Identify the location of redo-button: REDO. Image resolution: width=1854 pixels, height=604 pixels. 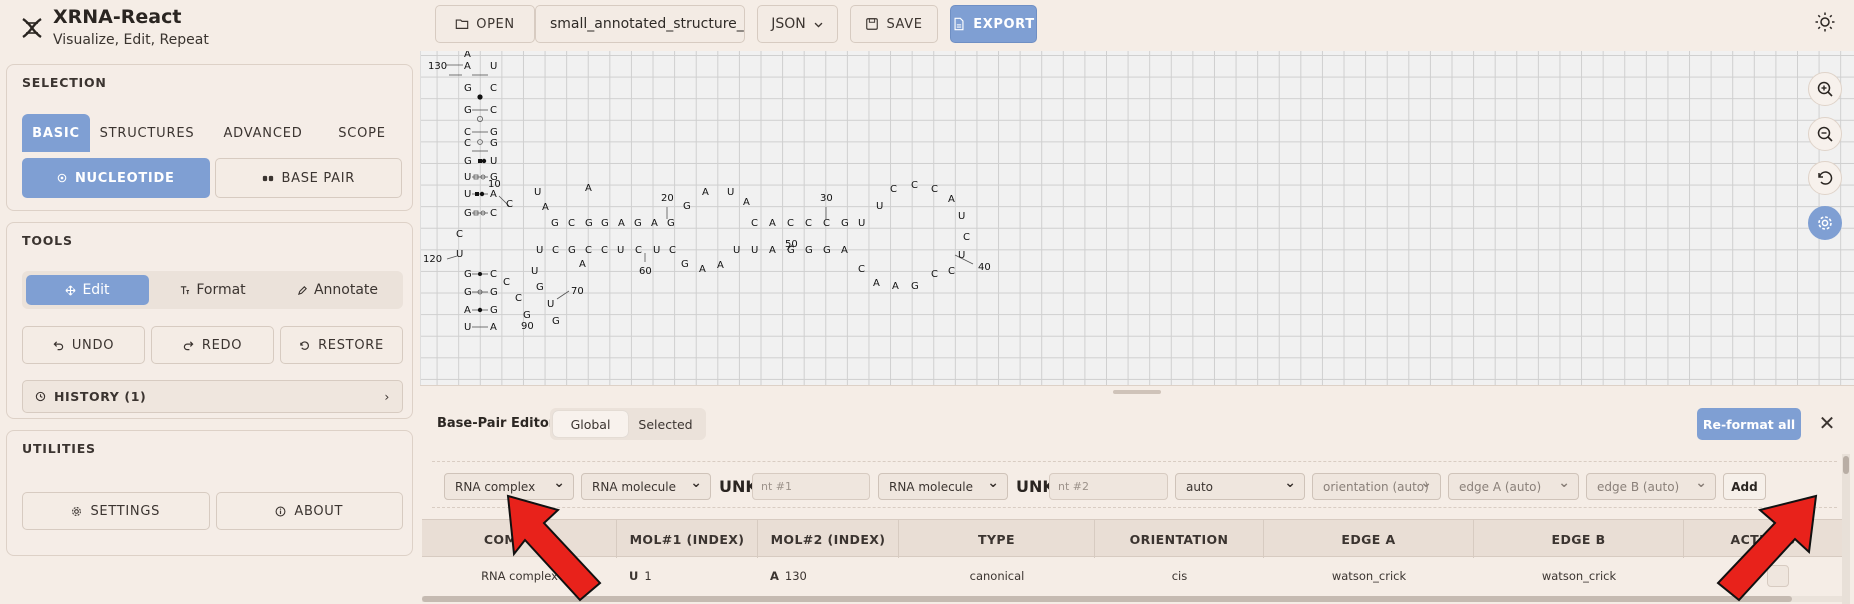
(212, 345).